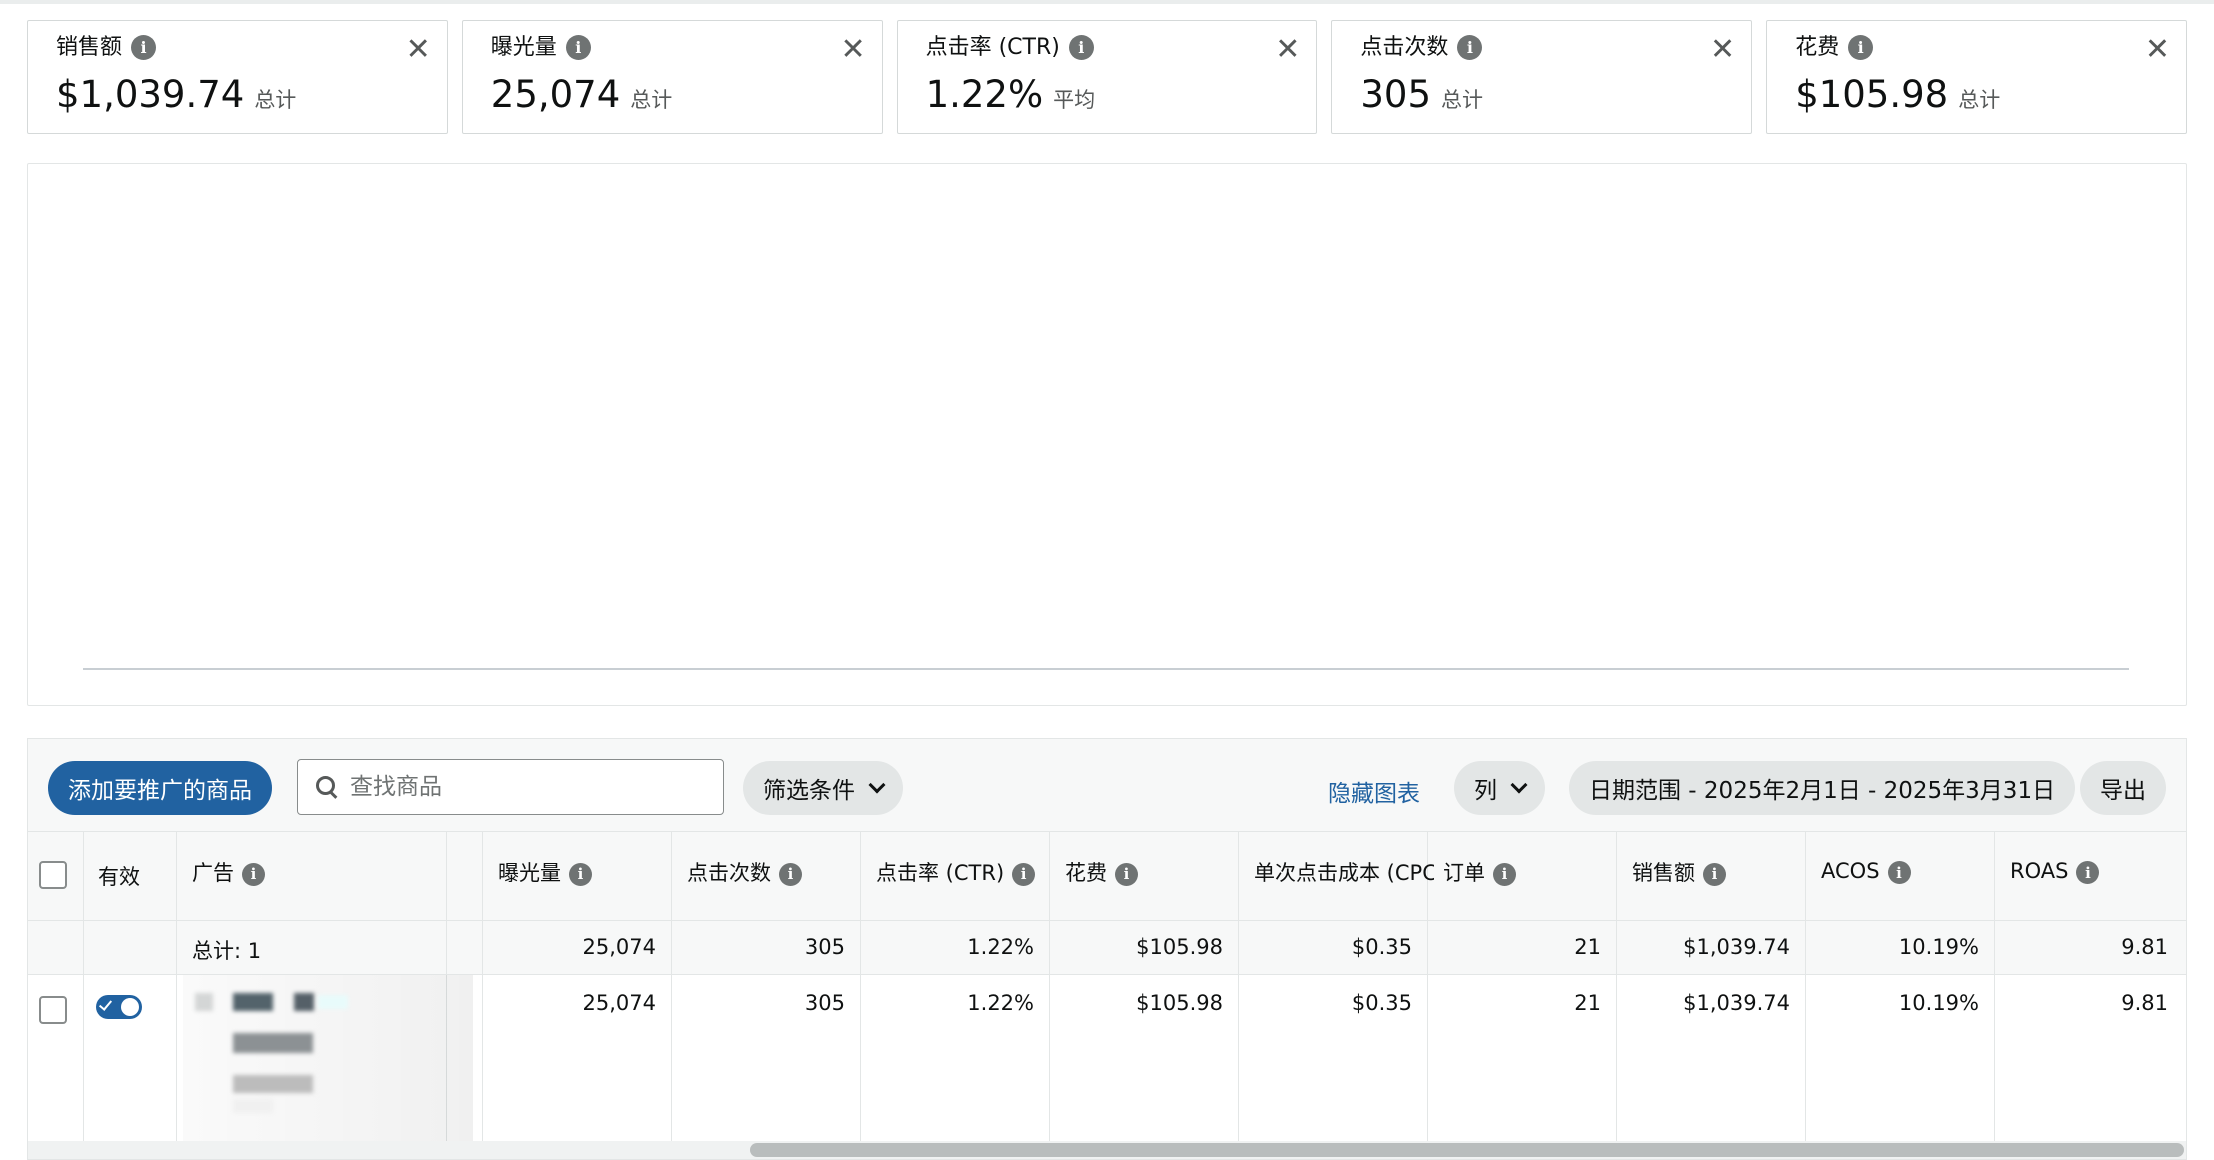 The width and height of the screenshot is (2214, 1160). What do you see at coordinates (1663, 873) in the screenshot?
I see `header-label: 销售额` at bounding box center [1663, 873].